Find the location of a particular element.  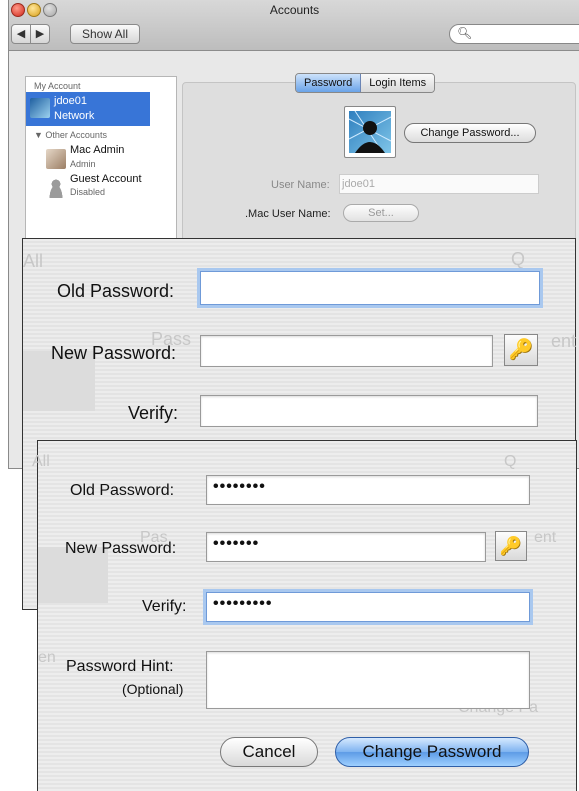

tab-bar: Password Login Items is located at coordinates (365, 83).